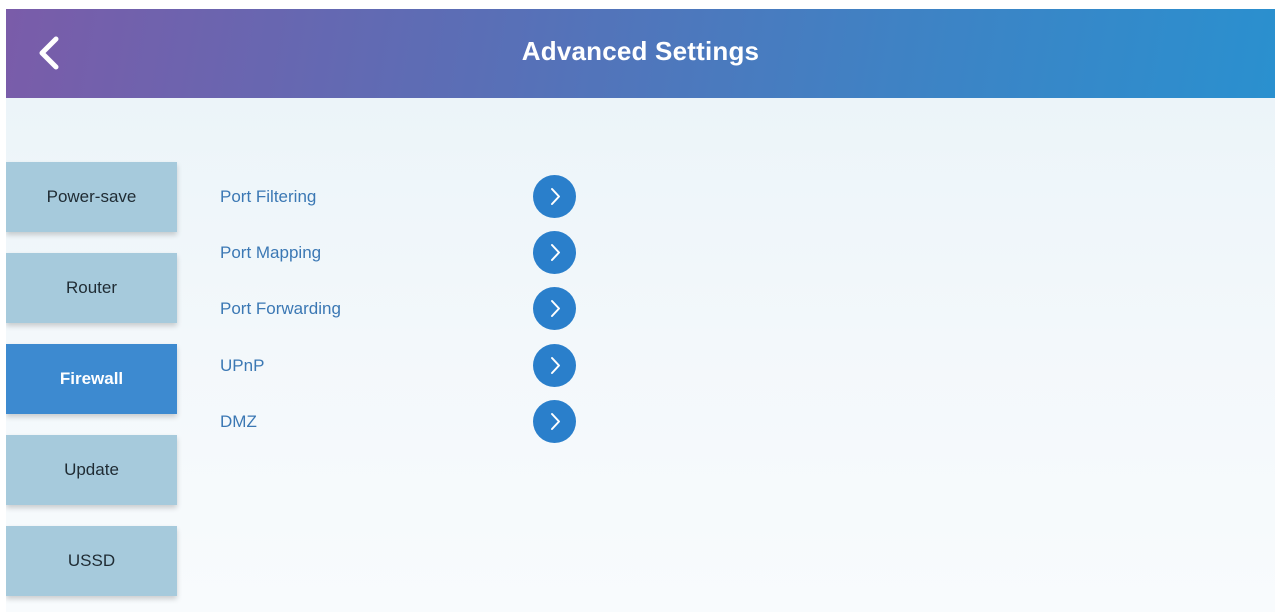  I want to click on header-bar: Advanced Settings, so click(640, 53).